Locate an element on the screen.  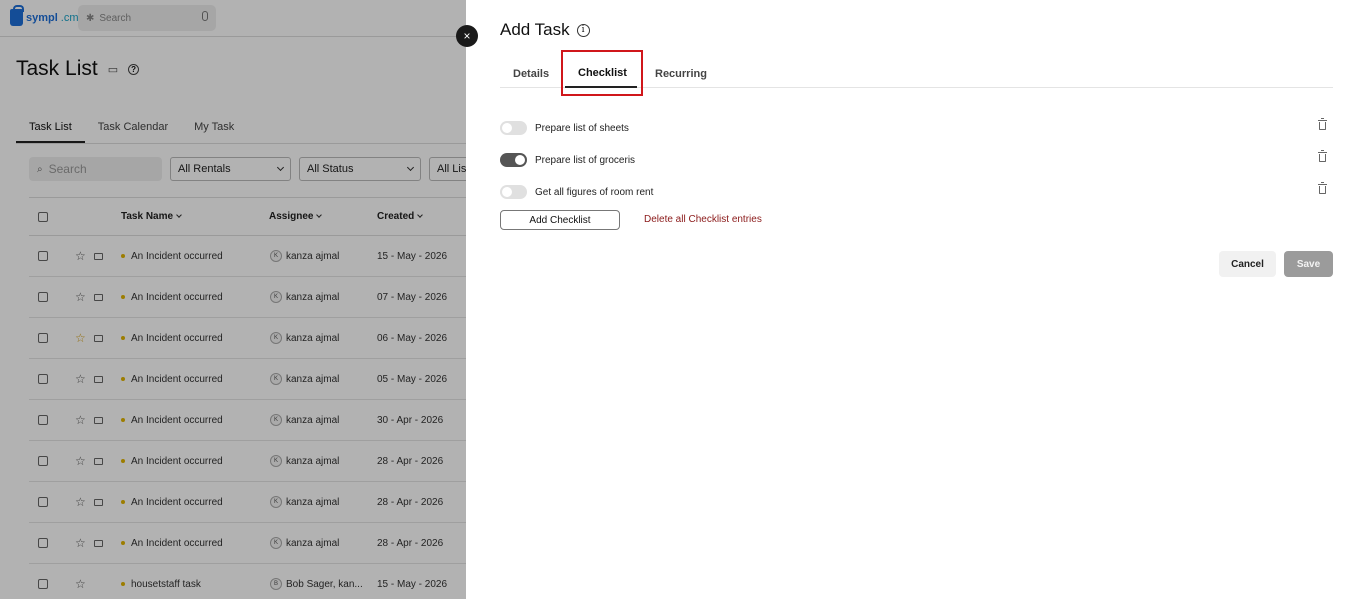
close-drawer-button: × is located at coordinates (467, 36).